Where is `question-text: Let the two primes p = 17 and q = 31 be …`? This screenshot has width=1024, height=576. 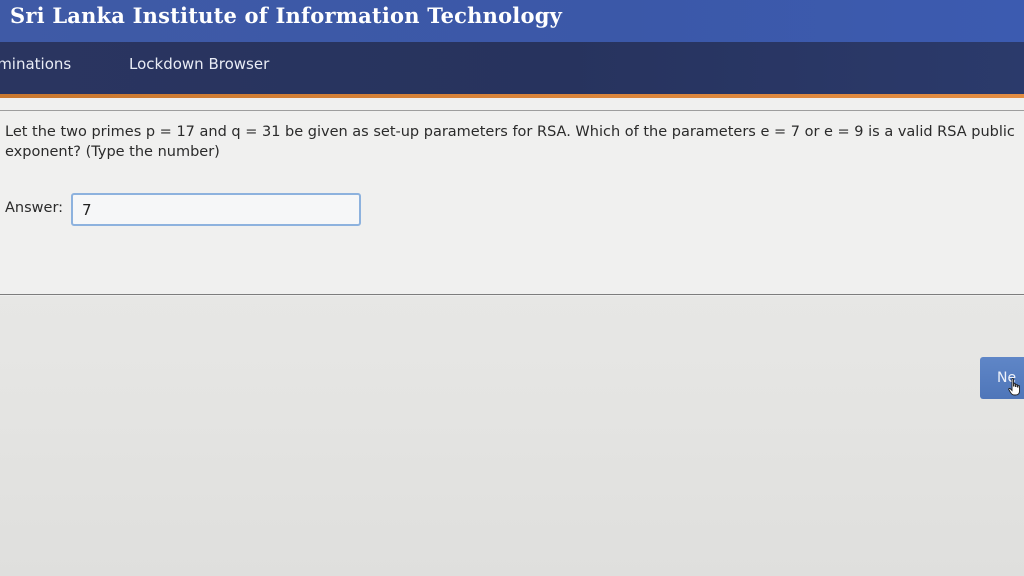
question-text: Let the two primes p = 17 and q = 31 be … is located at coordinates (510, 142).